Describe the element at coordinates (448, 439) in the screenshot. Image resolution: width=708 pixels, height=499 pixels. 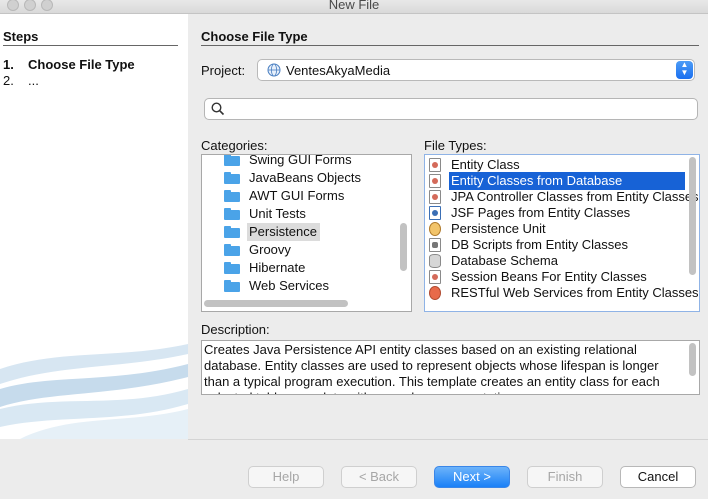
I see `button-bar-divider` at that location.